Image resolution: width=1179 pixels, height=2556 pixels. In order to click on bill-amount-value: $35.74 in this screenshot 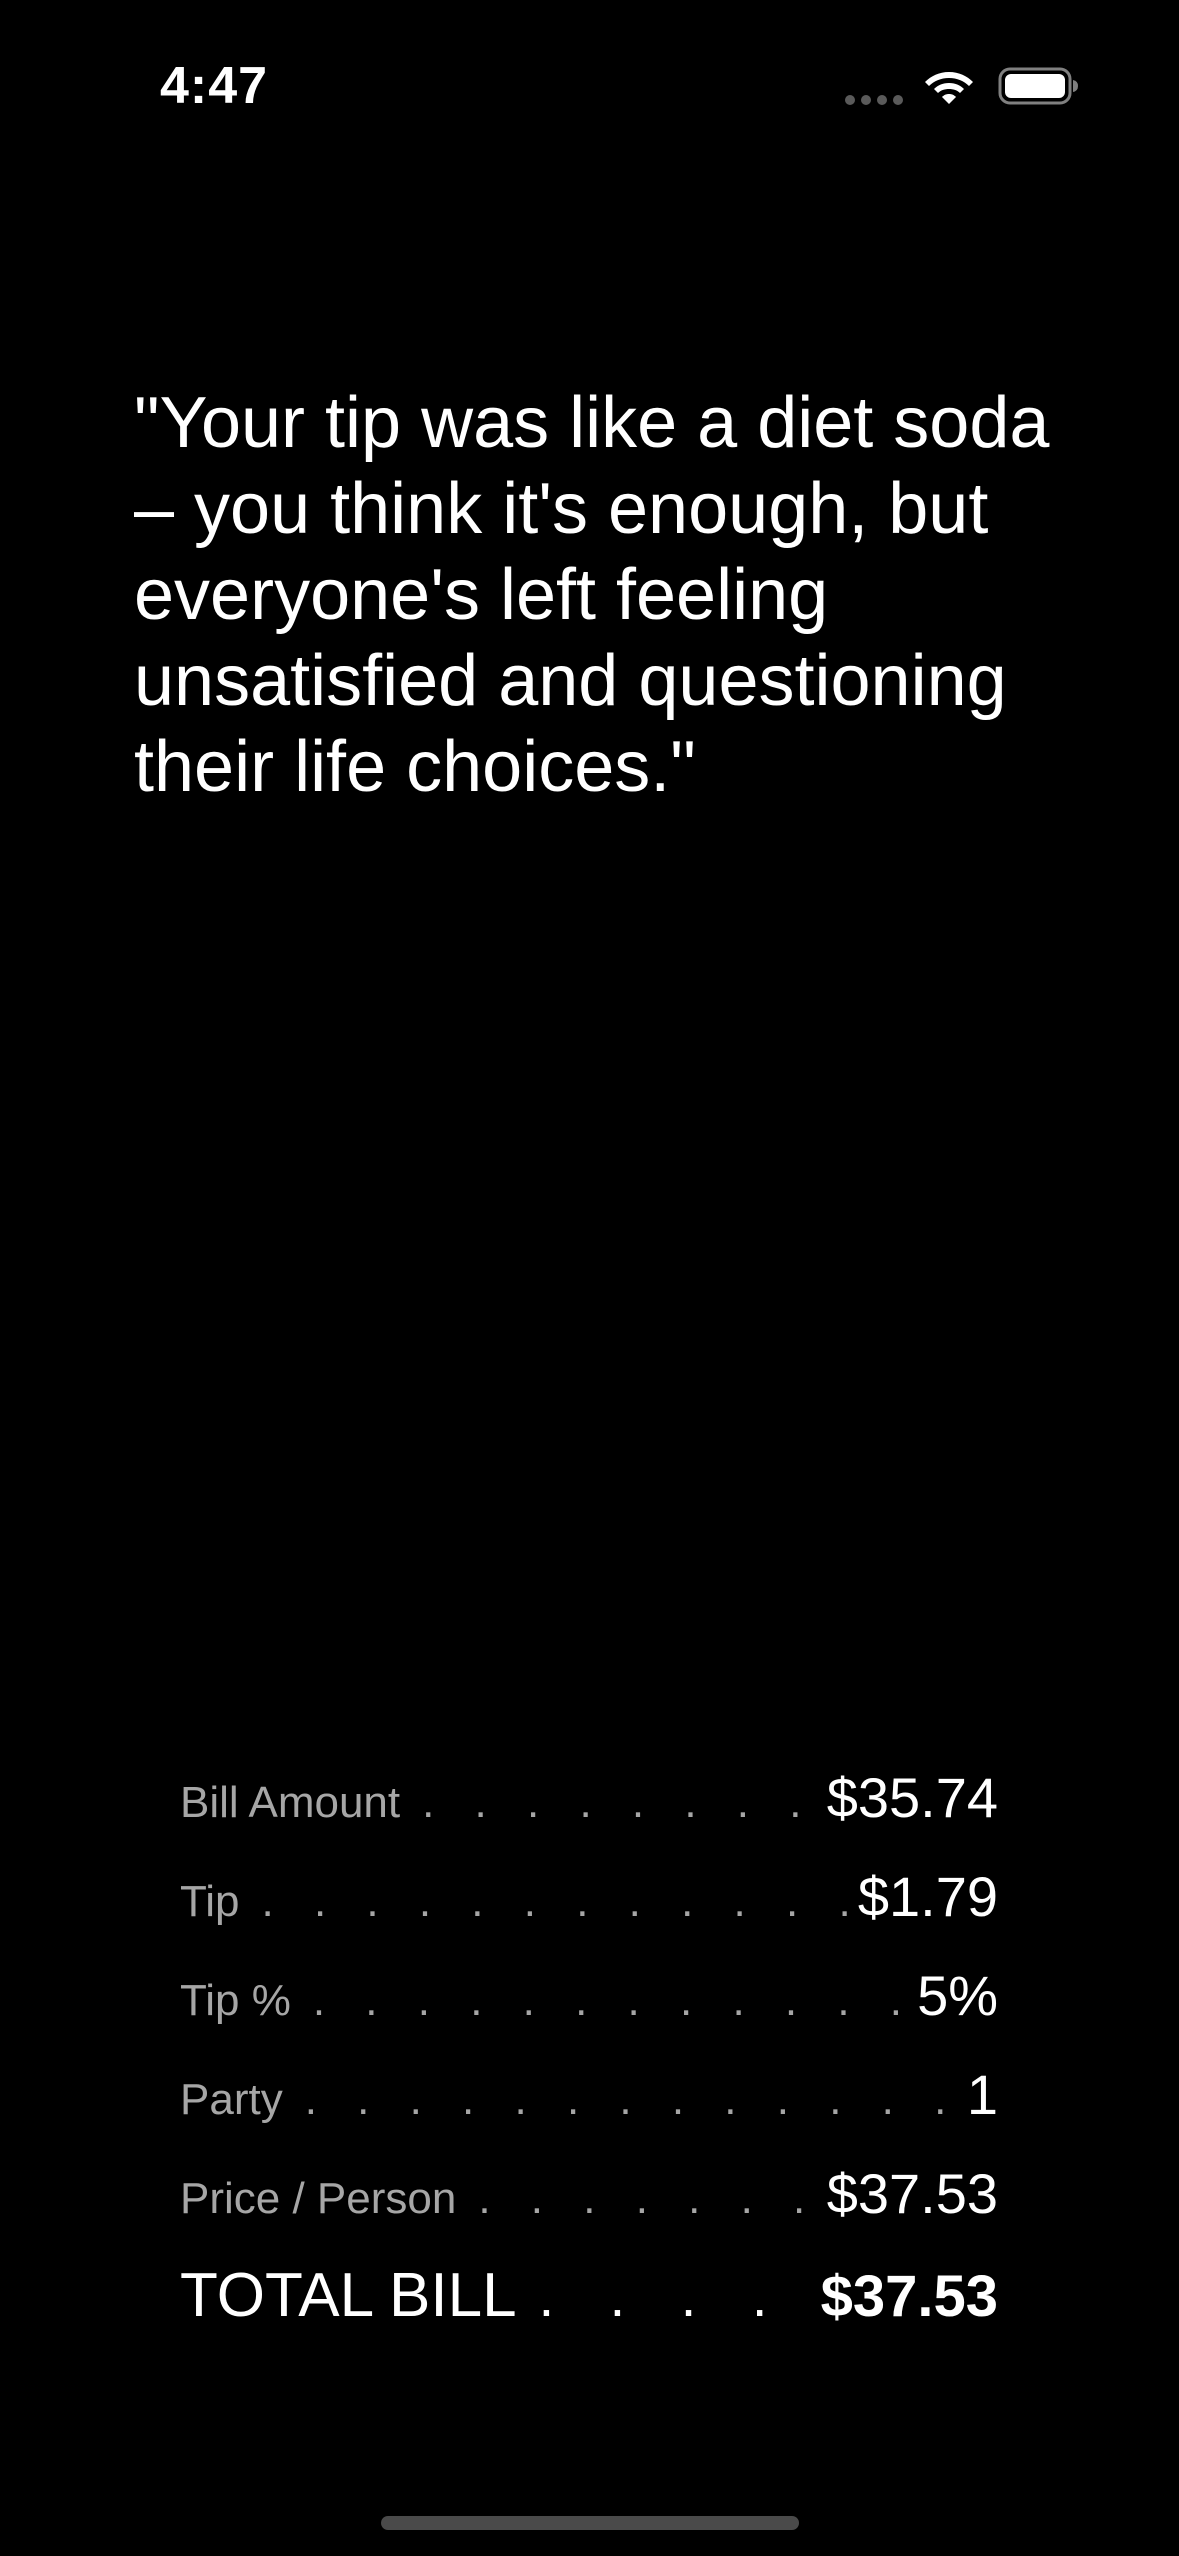, I will do `click(912, 1797)`.